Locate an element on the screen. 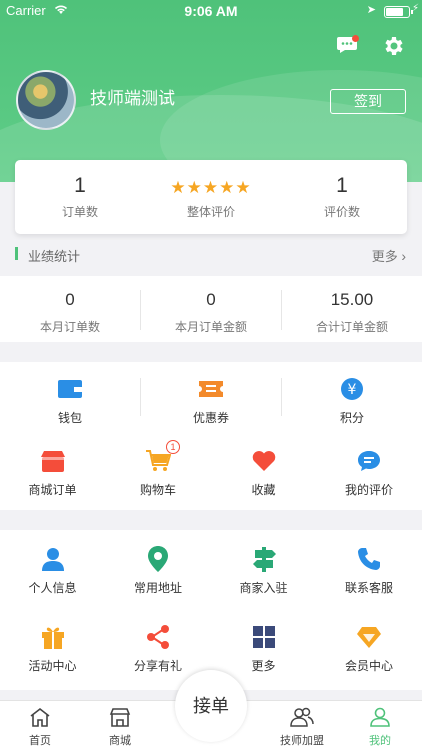  store-icon is located at coordinates (120, 717).